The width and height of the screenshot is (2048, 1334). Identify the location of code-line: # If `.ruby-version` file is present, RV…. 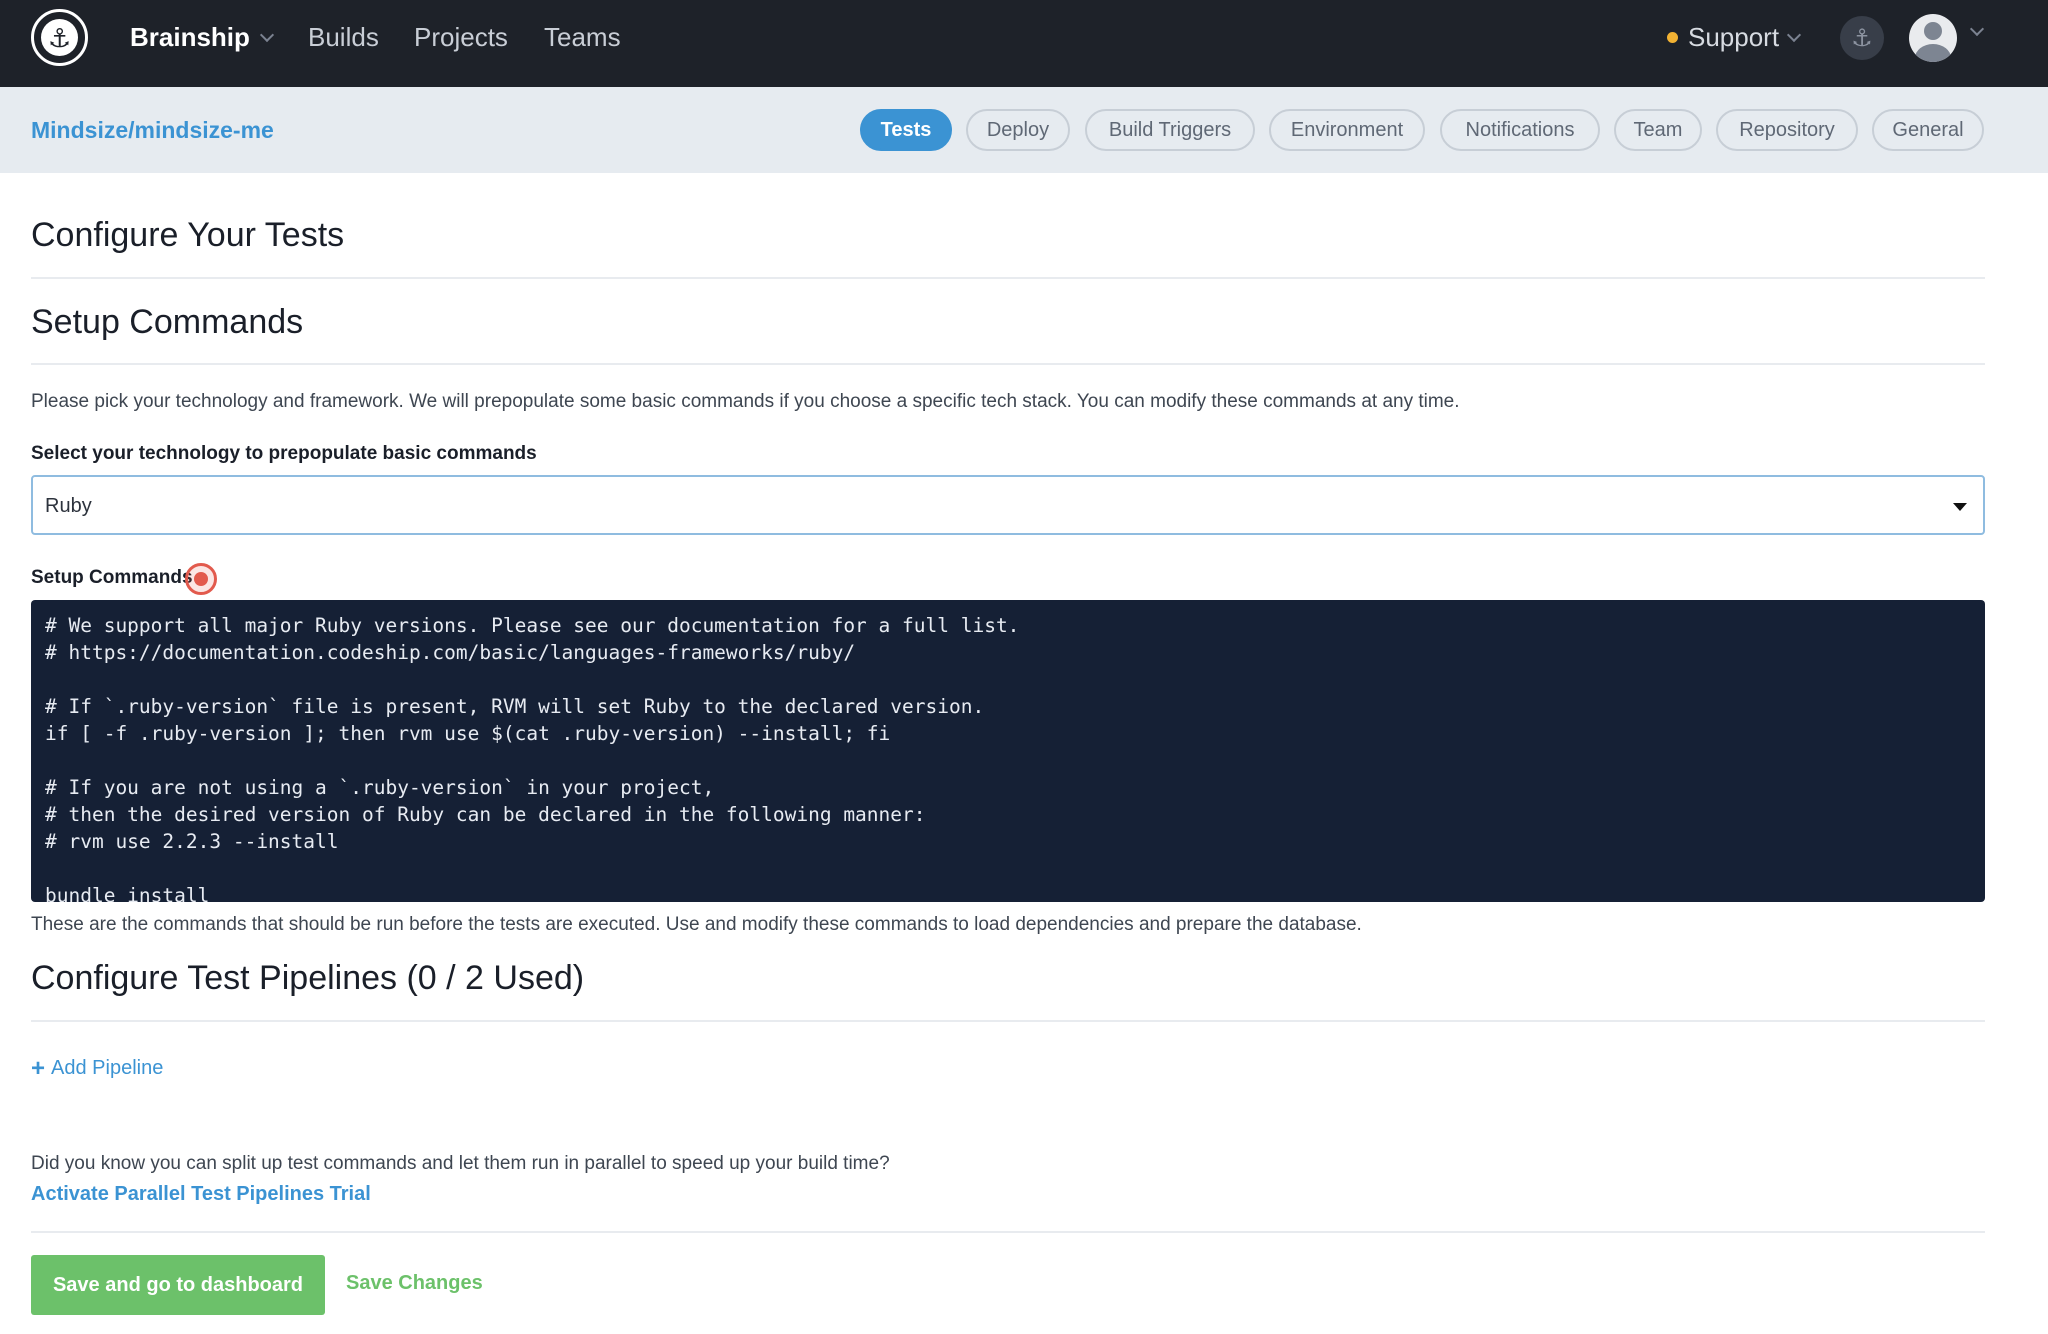
(515, 706).